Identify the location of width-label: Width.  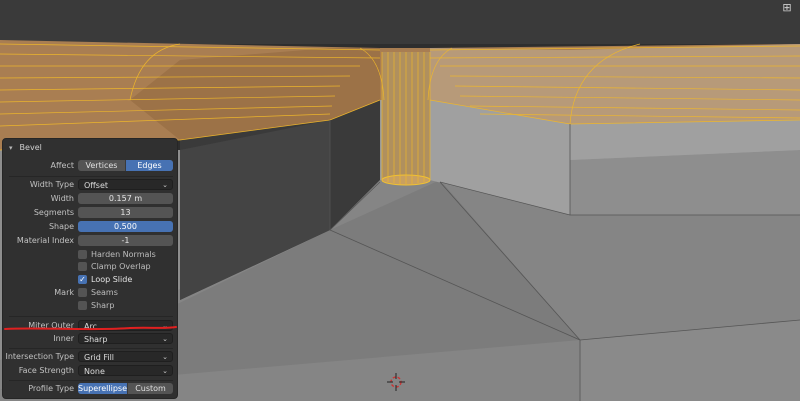
(62, 198).